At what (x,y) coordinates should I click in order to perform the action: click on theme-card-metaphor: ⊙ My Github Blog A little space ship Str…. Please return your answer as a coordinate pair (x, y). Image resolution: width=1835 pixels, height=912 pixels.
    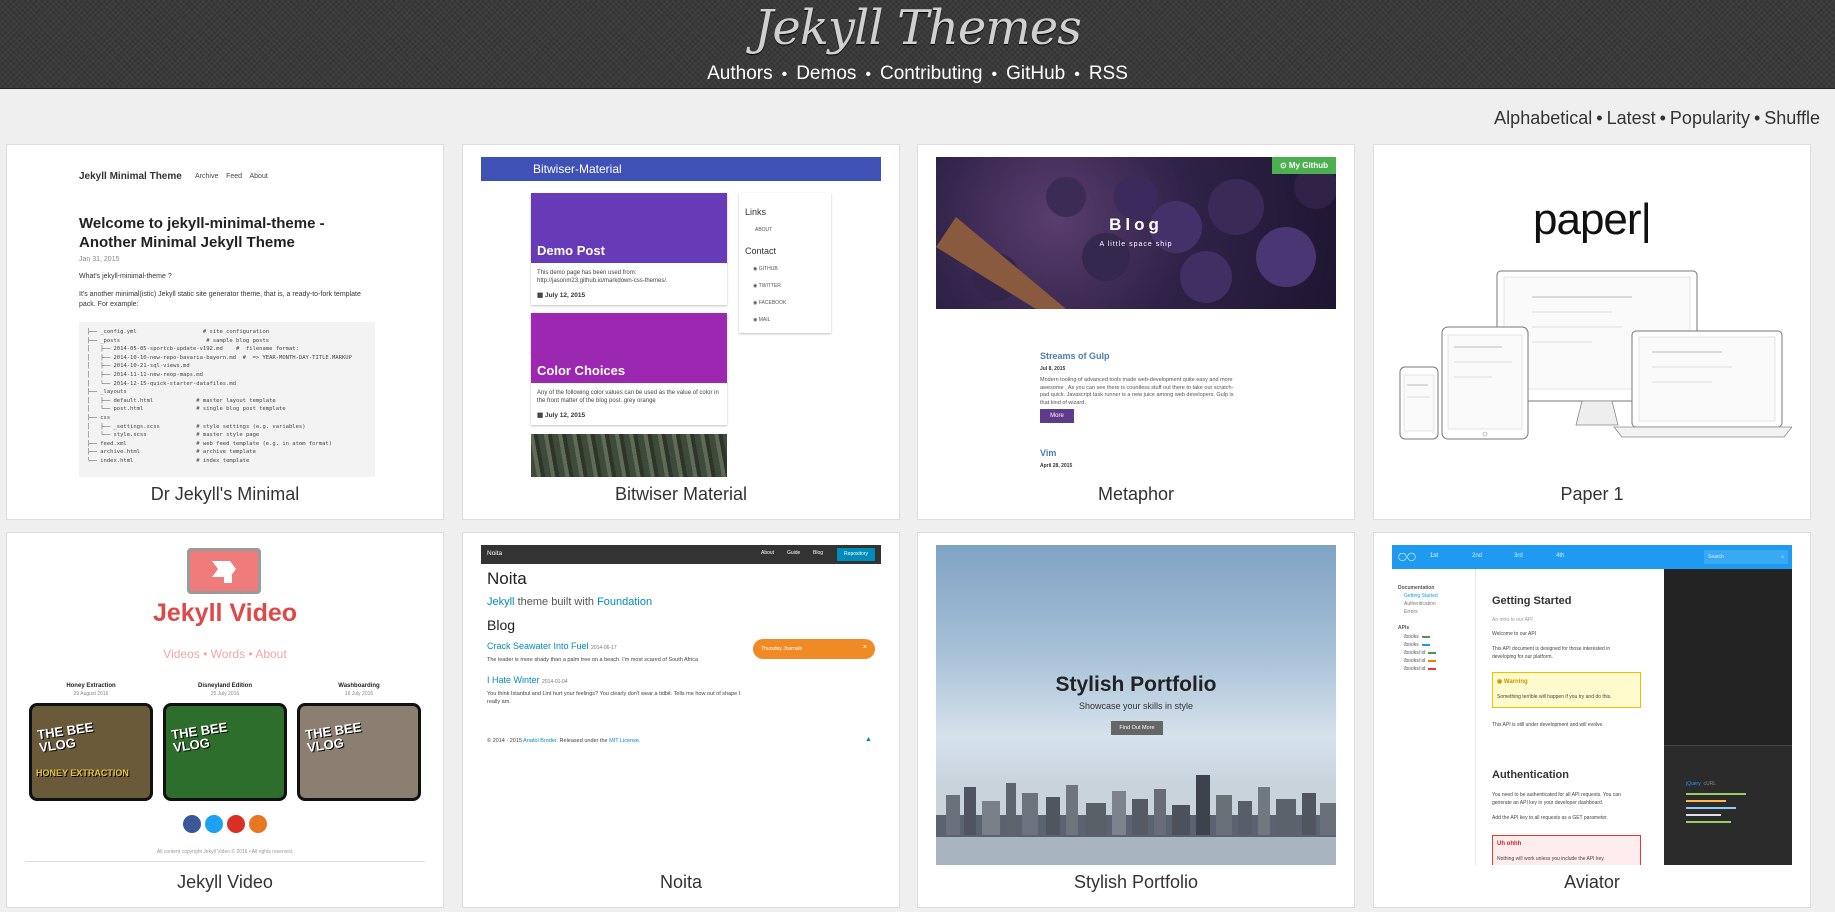
    Looking at the image, I should click on (1136, 332).